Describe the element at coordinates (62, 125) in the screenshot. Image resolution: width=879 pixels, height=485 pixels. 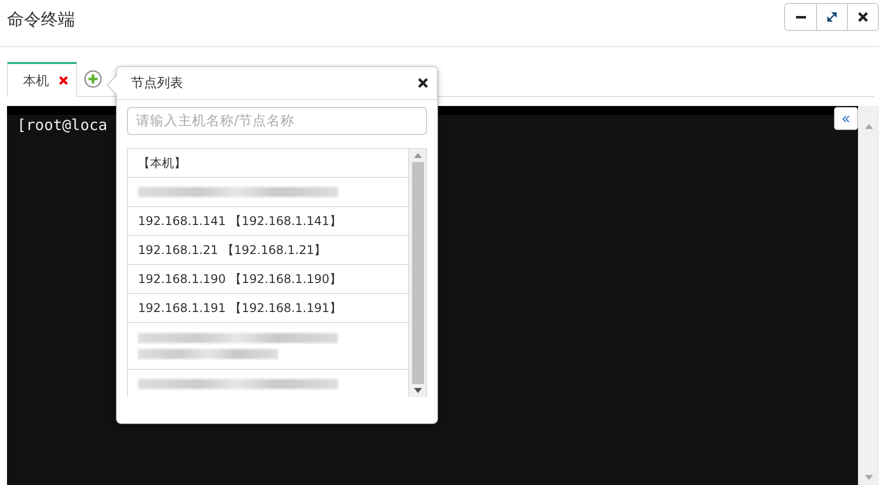
I see `terminal-text: [root@loca` at that location.